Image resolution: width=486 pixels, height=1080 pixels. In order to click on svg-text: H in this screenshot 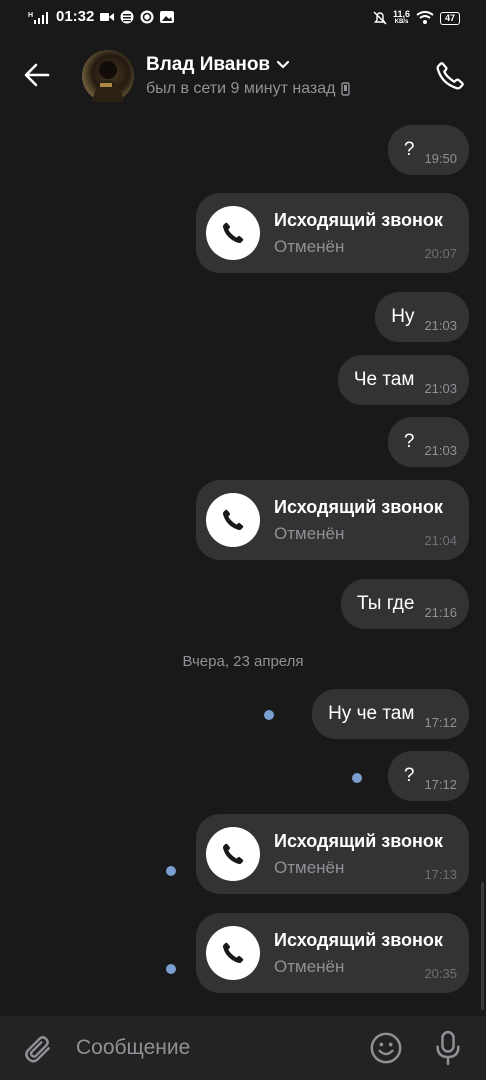, I will do `click(30, 15)`.